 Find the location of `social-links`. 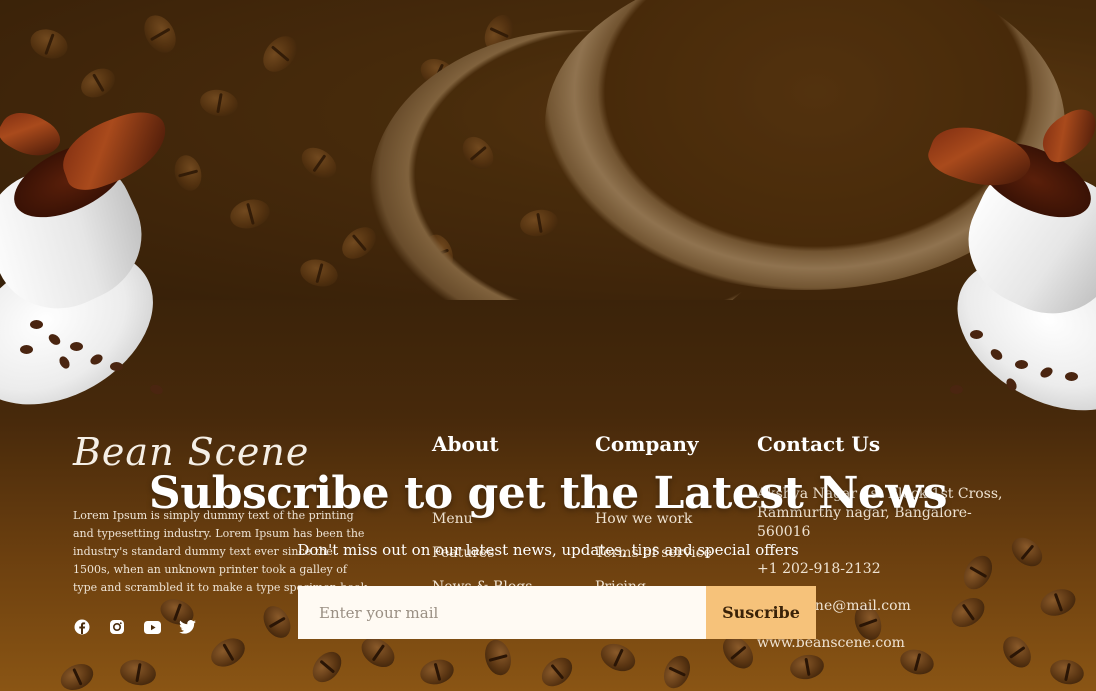

social-links is located at coordinates (134, 627).